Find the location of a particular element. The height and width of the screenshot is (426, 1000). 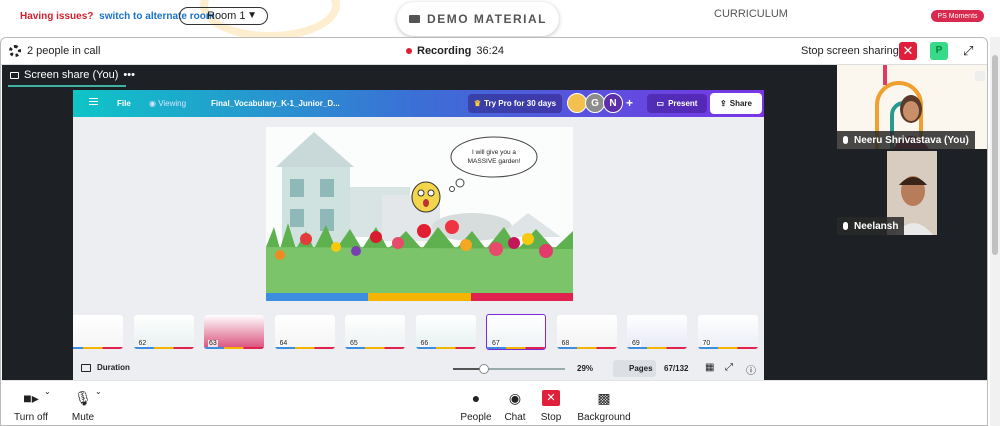

people-icon: ● is located at coordinates (476, 398).